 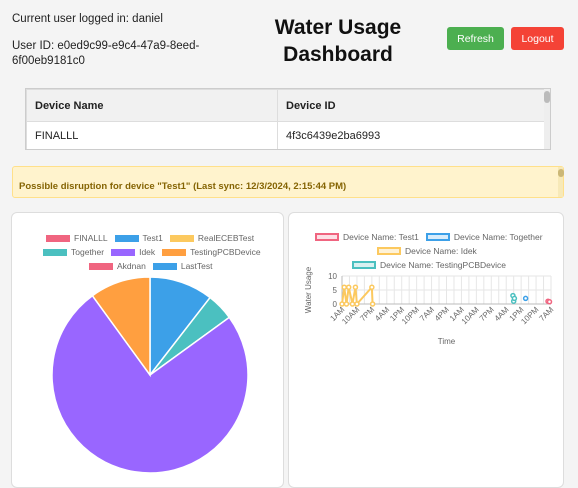 I want to click on y-axis-title: Water Usage, so click(x=308, y=289).